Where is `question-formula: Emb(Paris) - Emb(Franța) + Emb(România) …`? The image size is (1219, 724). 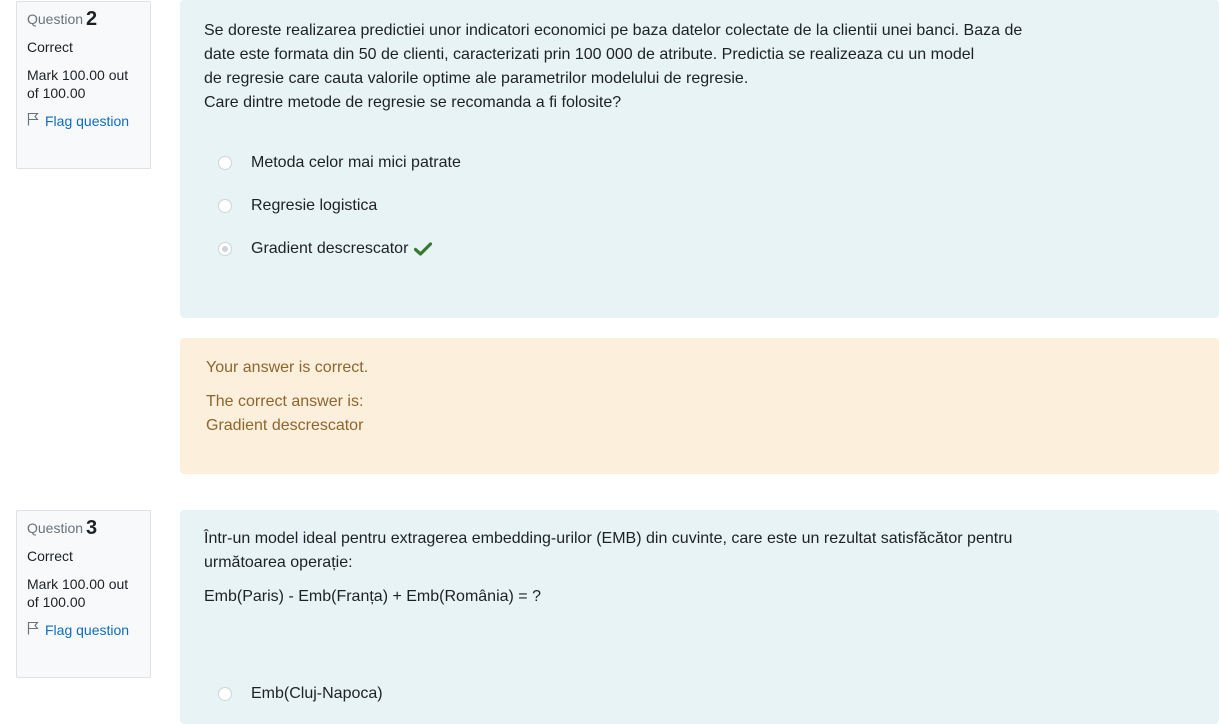 question-formula: Emb(Paris) - Emb(Franța) + Emb(România) … is located at coordinates (372, 596).